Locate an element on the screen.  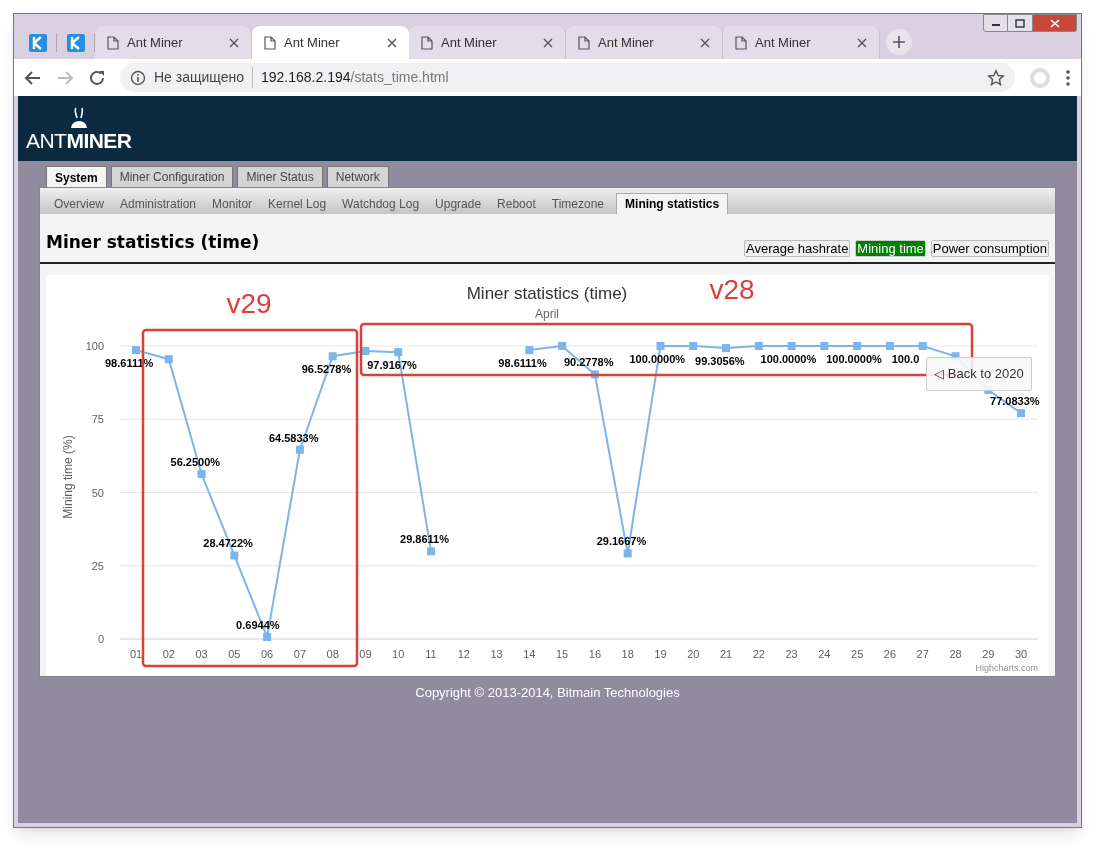
main-tab: Miner Configuration is located at coordinates (172, 176).